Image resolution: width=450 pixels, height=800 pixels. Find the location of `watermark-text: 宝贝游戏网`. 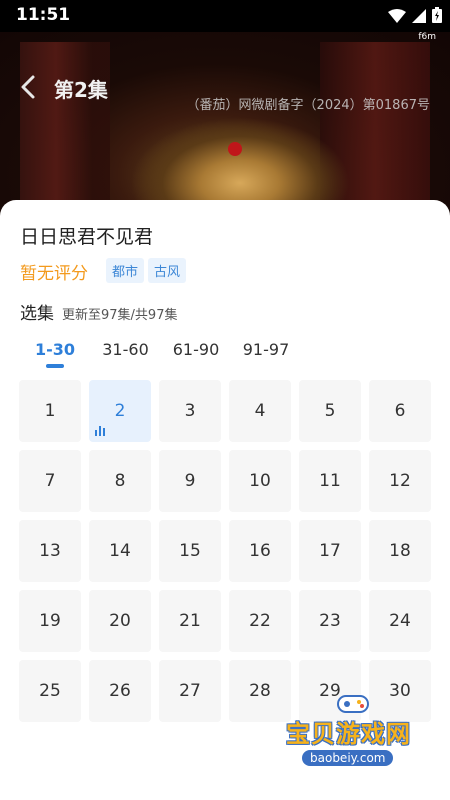

watermark-text: 宝贝游戏网 is located at coordinates (348, 734).